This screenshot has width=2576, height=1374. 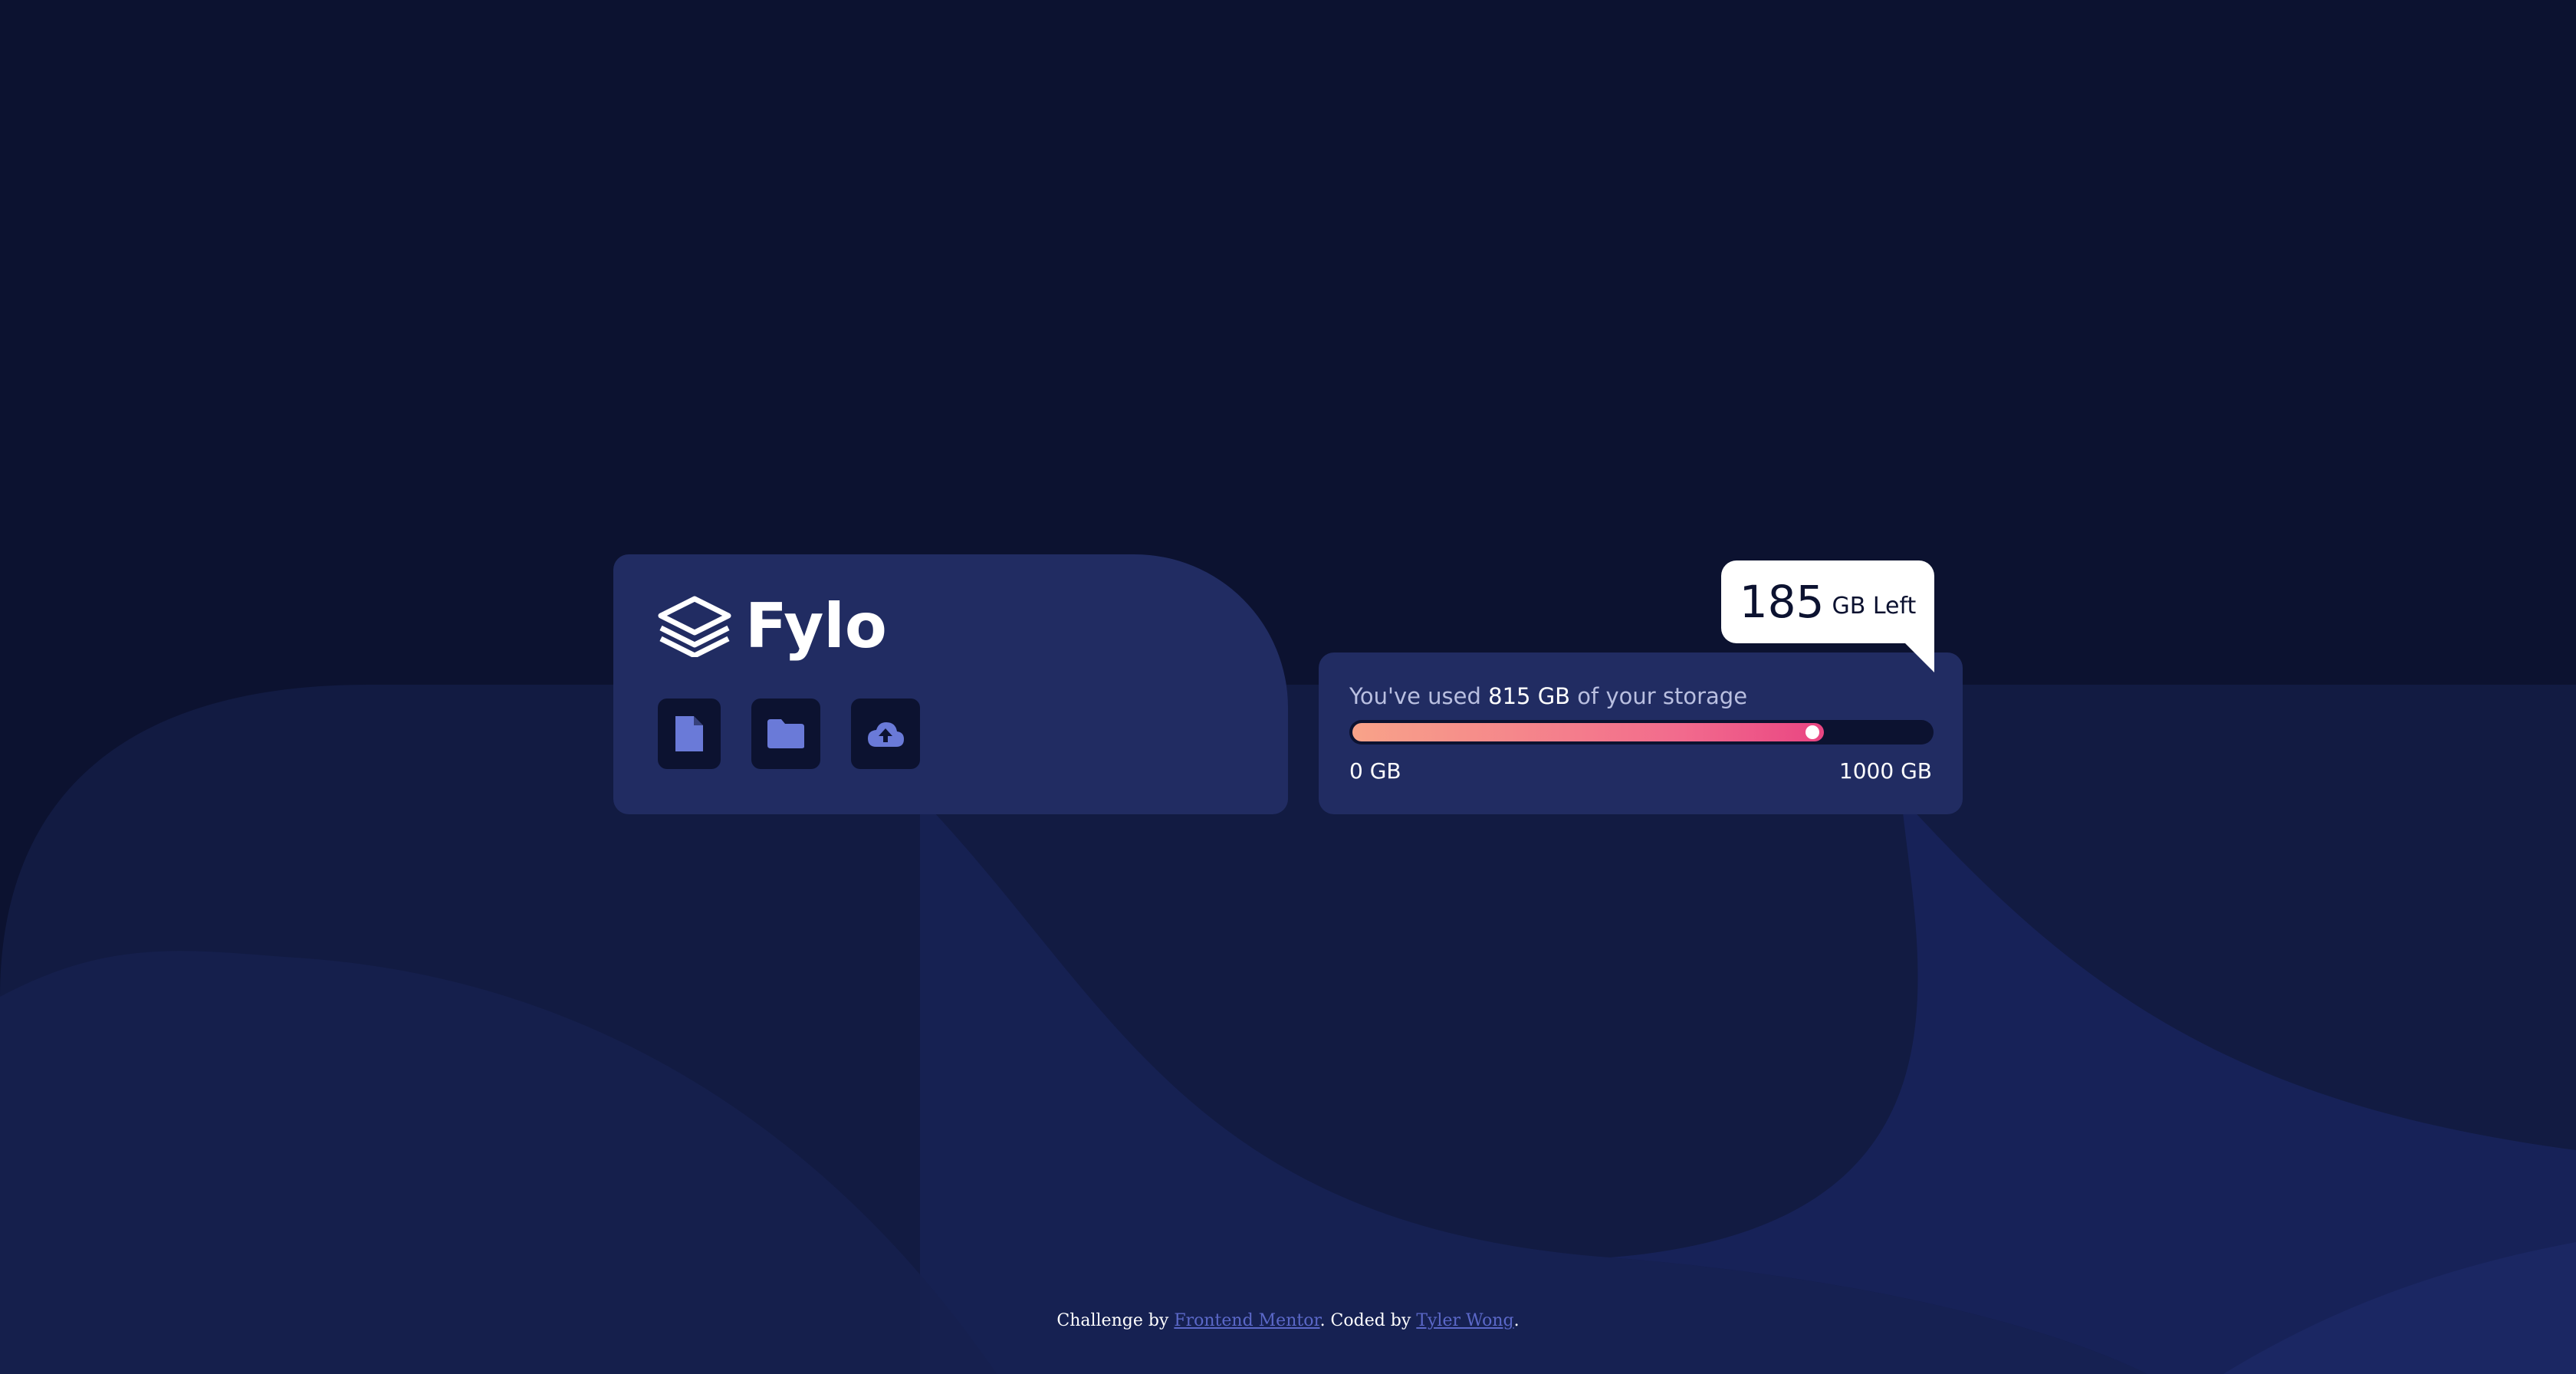 I want to click on usage-prefix: You've used, so click(x=1415, y=696).